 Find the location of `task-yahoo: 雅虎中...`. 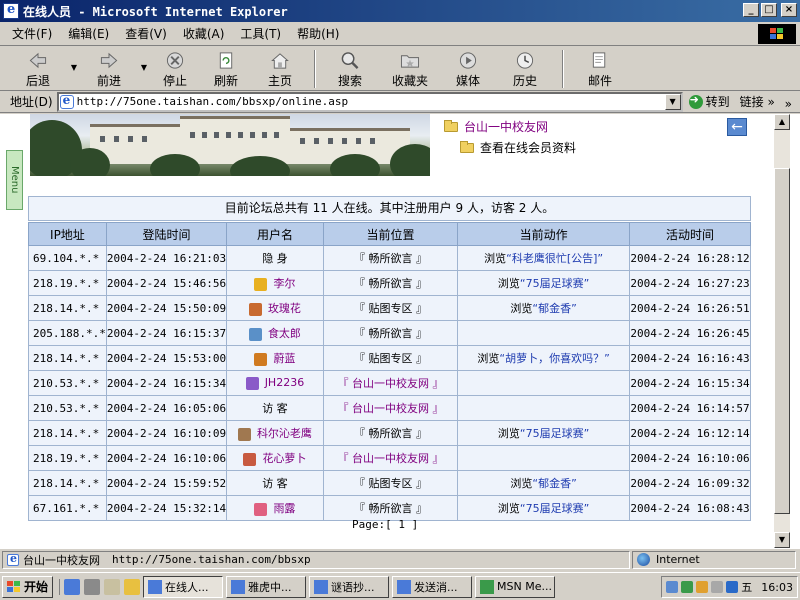

task-yahoo: 雅虎中... is located at coordinates (266, 586).